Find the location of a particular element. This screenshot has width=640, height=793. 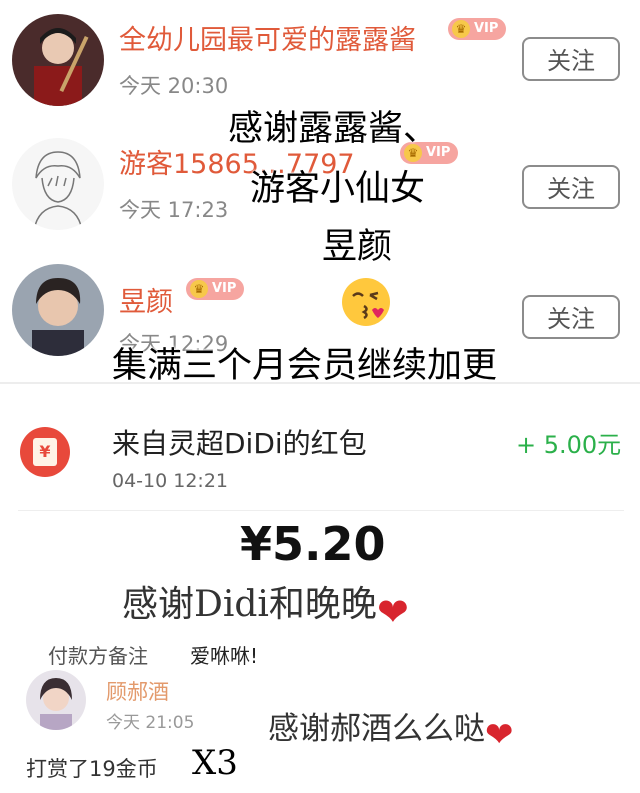

caption-thanks-hao-text: 感谢郝酒么么哒 is located at coordinates (376, 729).